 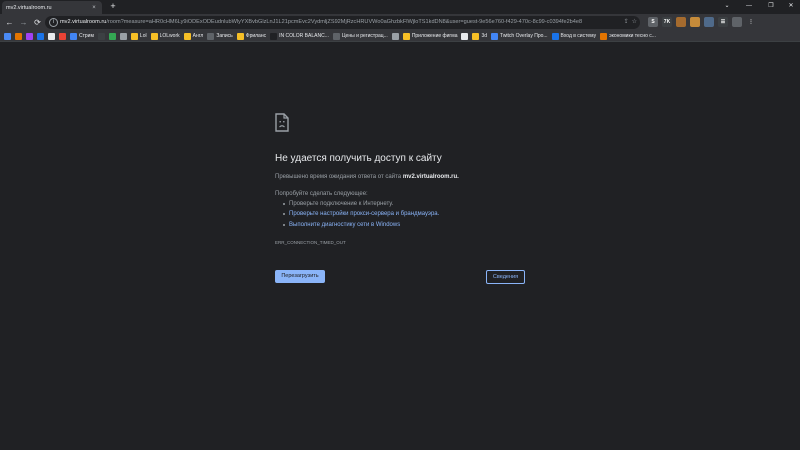 I want to click on bookmark-label: Запись, so click(x=224, y=36).